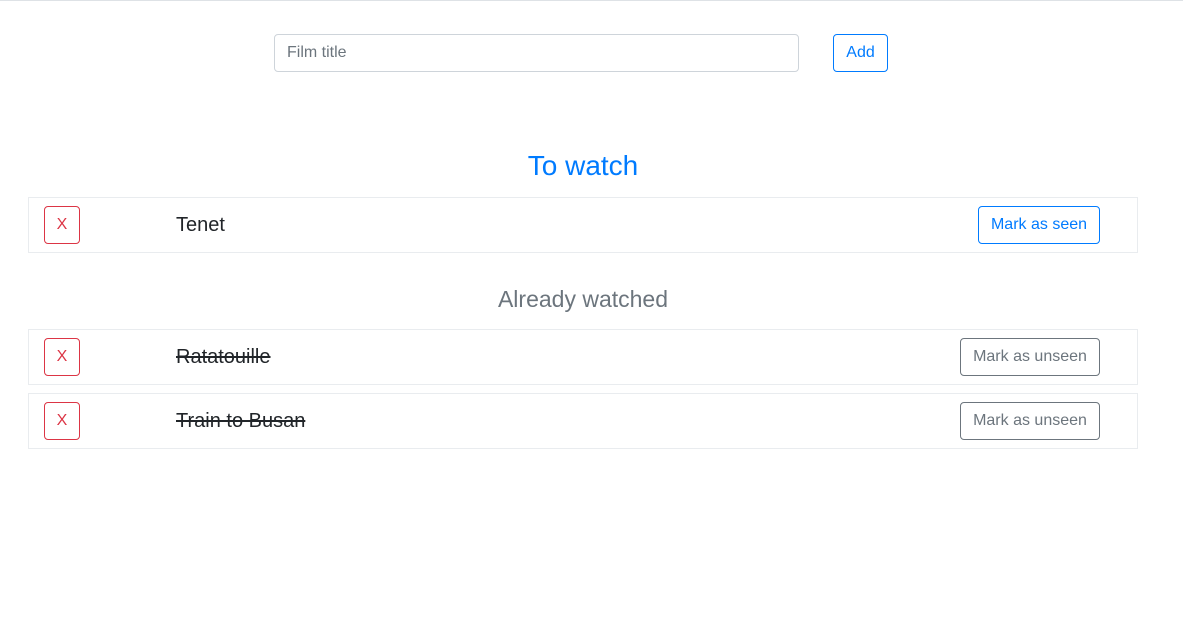 The width and height of the screenshot is (1183, 644). Describe the element at coordinates (583, 357) in the screenshot. I see `watched-item: X Ratatouille Mark as unseen` at that location.